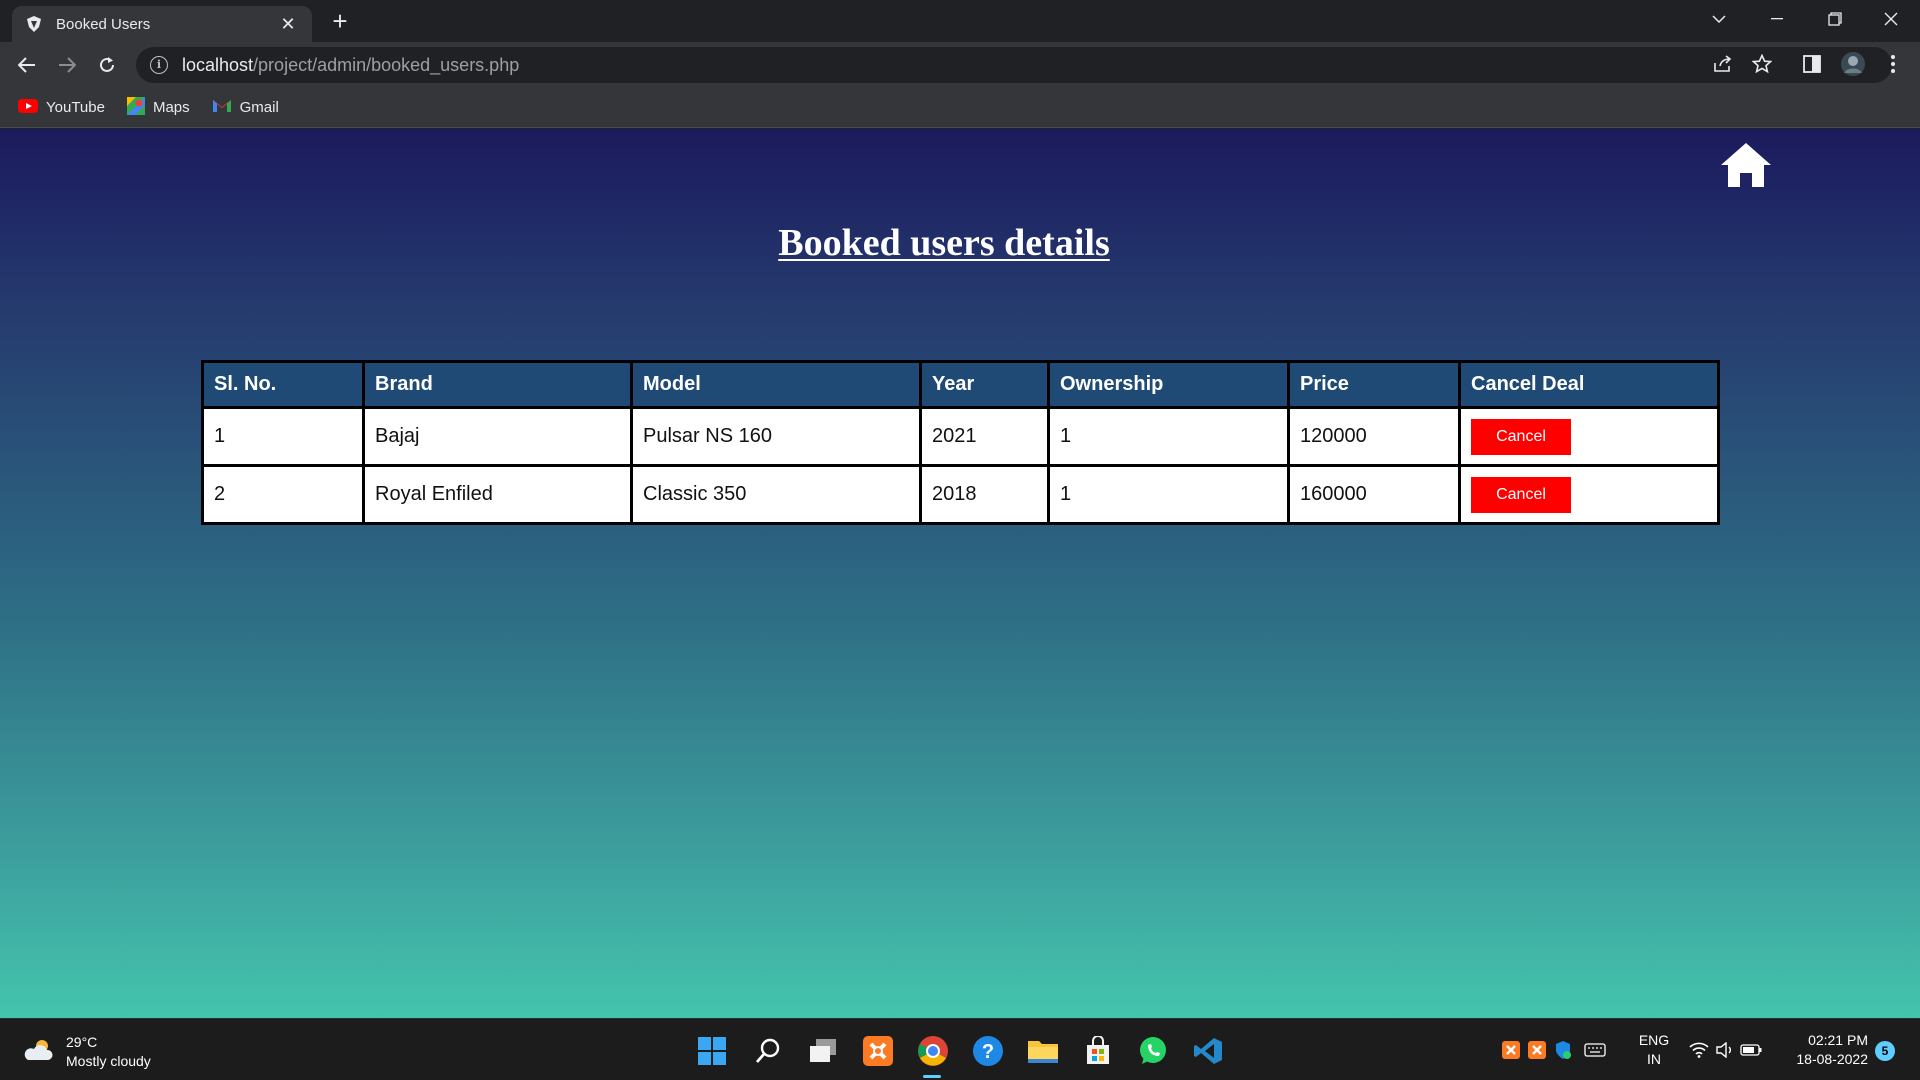  What do you see at coordinates (1098, 1051) in the screenshot?
I see `microsoft-store-icon` at bounding box center [1098, 1051].